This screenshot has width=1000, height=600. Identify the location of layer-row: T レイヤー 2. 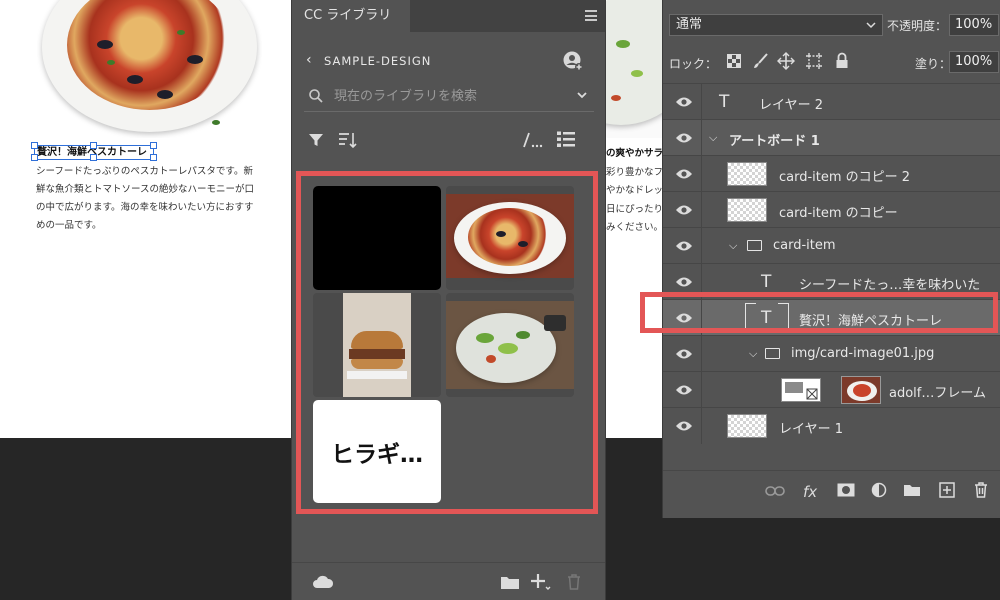
(831, 101).